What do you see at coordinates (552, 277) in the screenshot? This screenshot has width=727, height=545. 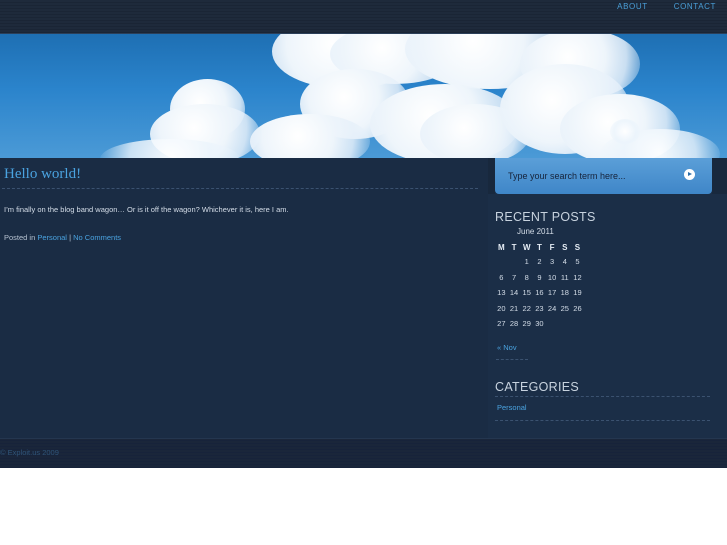 I see `calendar-day: 10` at bounding box center [552, 277].